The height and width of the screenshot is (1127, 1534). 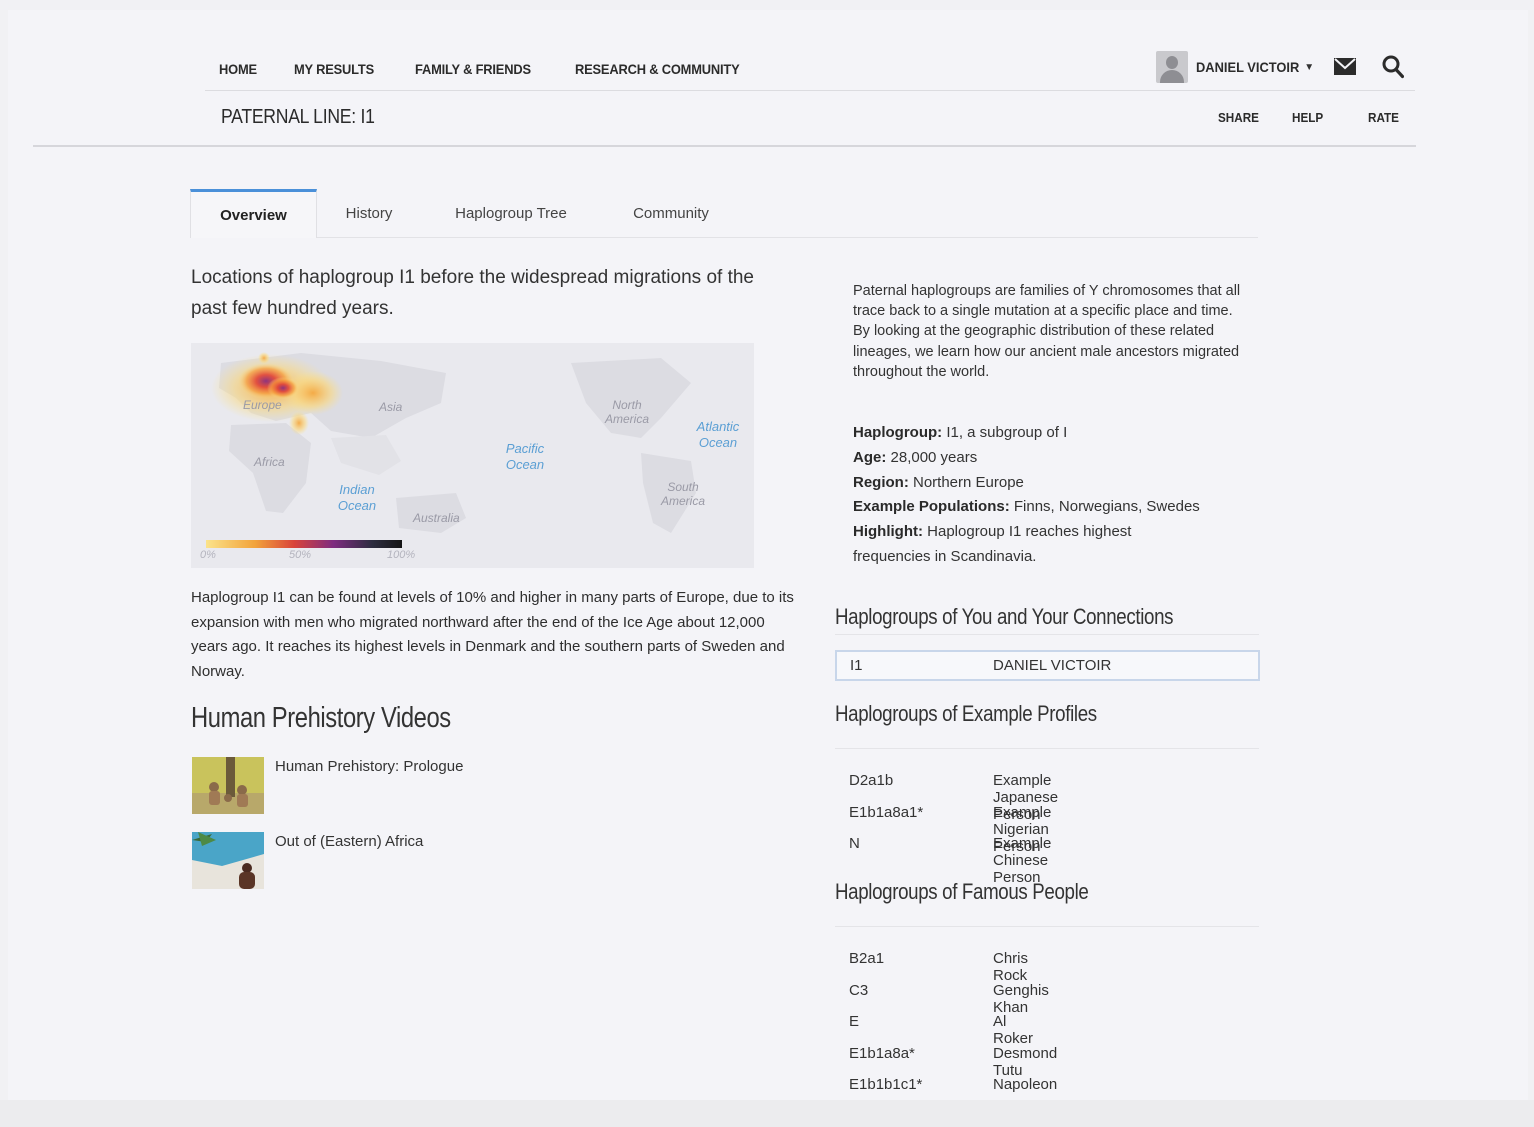 What do you see at coordinates (886, 812) in the screenshot?
I see `haplogroup-code: E1b1a8a1*` at bounding box center [886, 812].